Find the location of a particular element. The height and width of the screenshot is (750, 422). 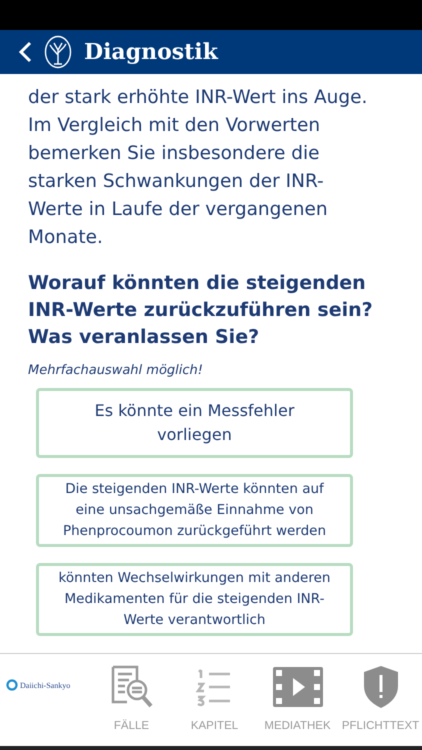

film-play-icon is located at coordinates (298, 687).